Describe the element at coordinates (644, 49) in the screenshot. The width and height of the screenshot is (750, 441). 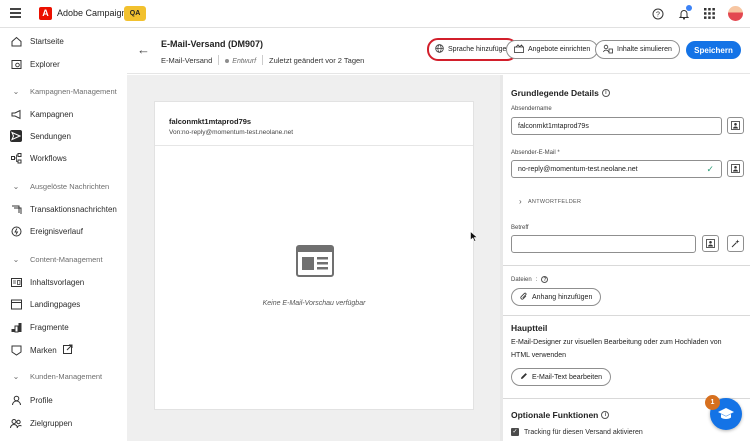
I see `button-label: Inhalte simulieren` at that location.